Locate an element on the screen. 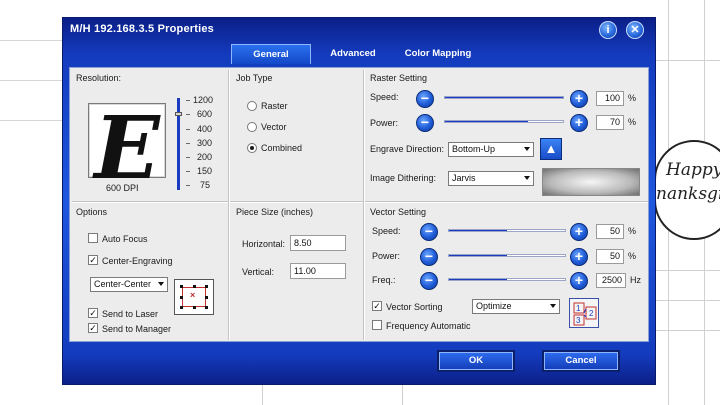  vector-power-field: 50 is located at coordinates (610, 256).